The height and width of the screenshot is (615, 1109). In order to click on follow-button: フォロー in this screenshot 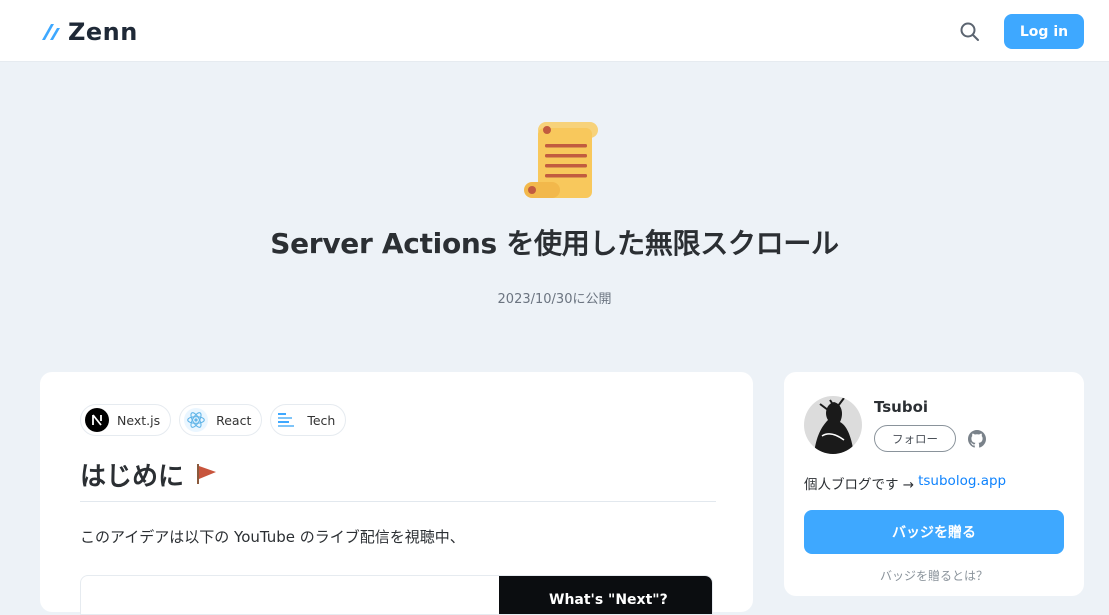, I will do `click(915, 438)`.